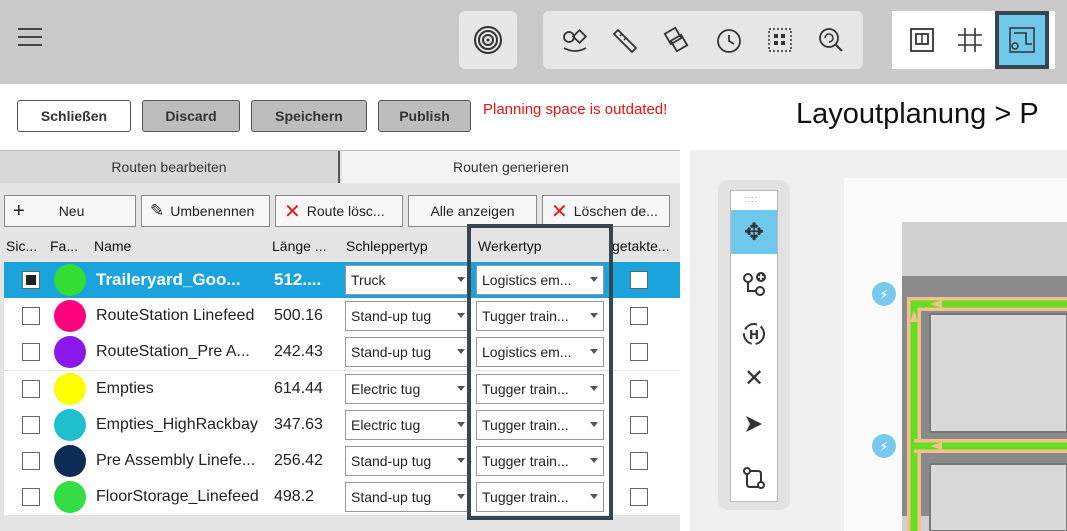 The image size is (1067, 531). I want to click on save-button: Speichern, so click(309, 116).